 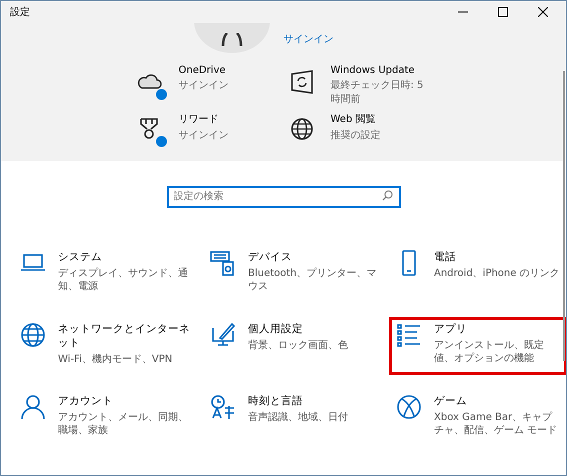 What do you see at coordinates (497, 329) in the screenshot?
I see `category-title: アプリ` at bounding box center [497, 329].